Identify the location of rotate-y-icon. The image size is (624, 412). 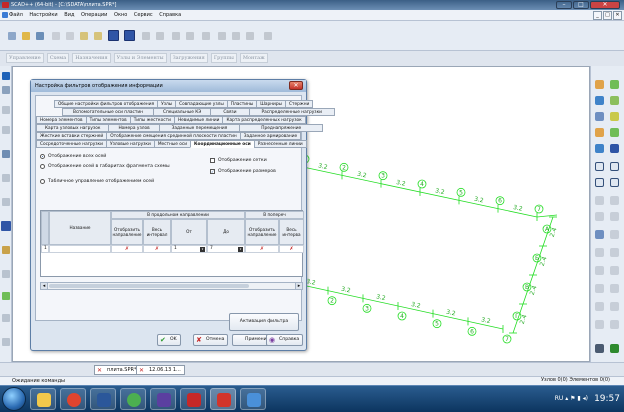
(614, 132).